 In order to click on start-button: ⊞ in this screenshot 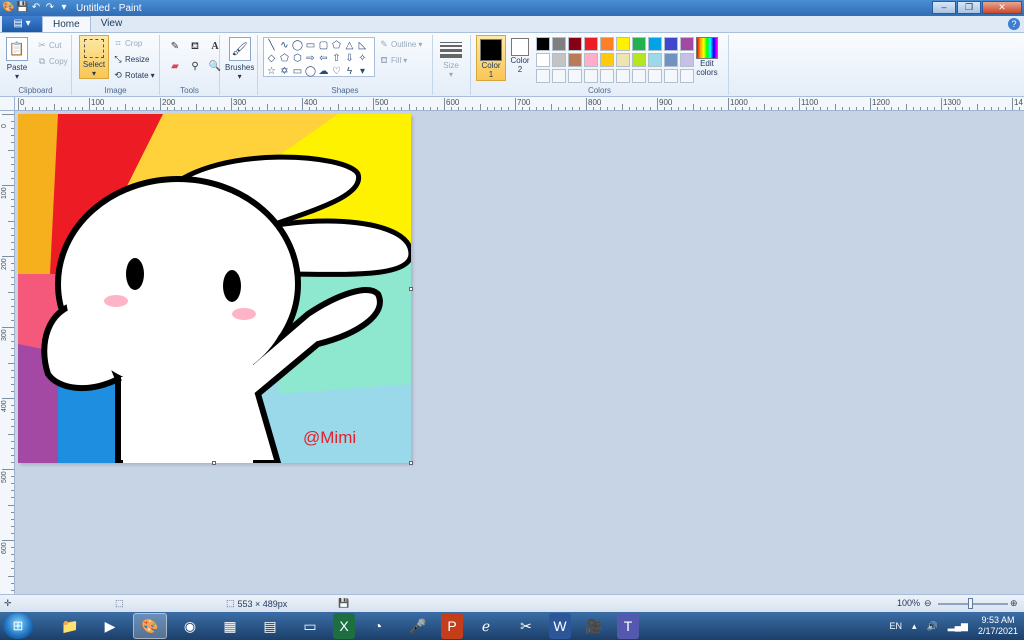, I will do `click(18, 626)`.